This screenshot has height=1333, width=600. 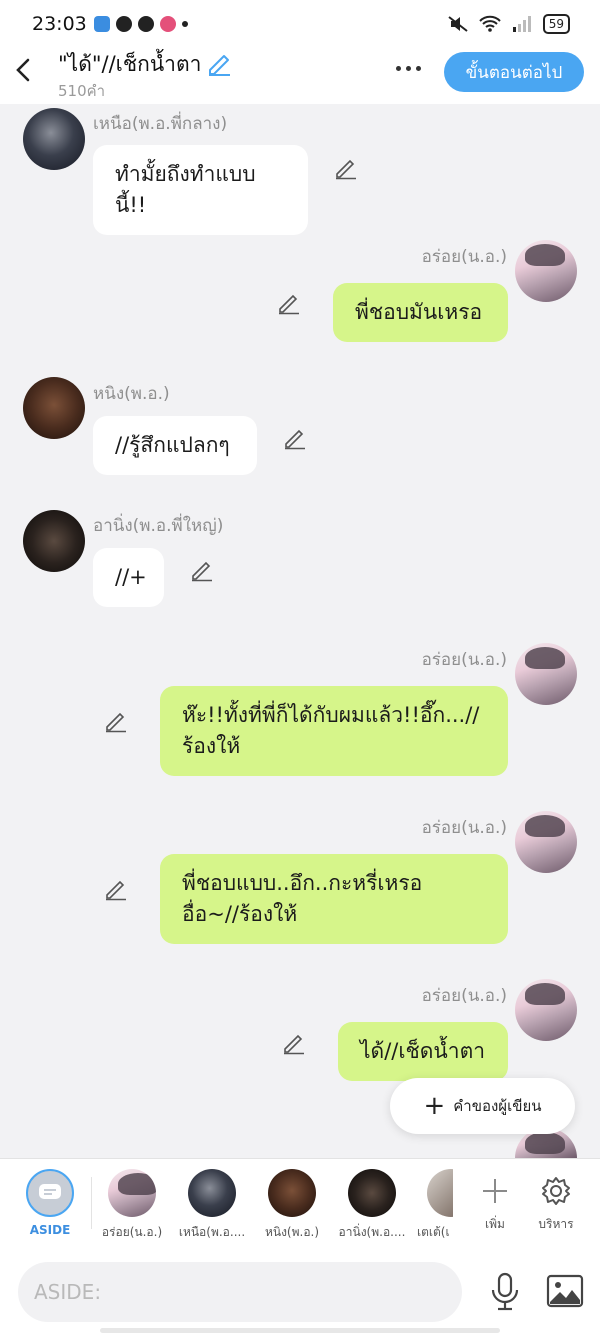 What do you see at coordinates (300, 72) in the screenshot?
I see `chat-header: "ได้"//เช็กน้ำตา 510คำ ขั้นตอนต่อไป` at bounding box center [300, 72].